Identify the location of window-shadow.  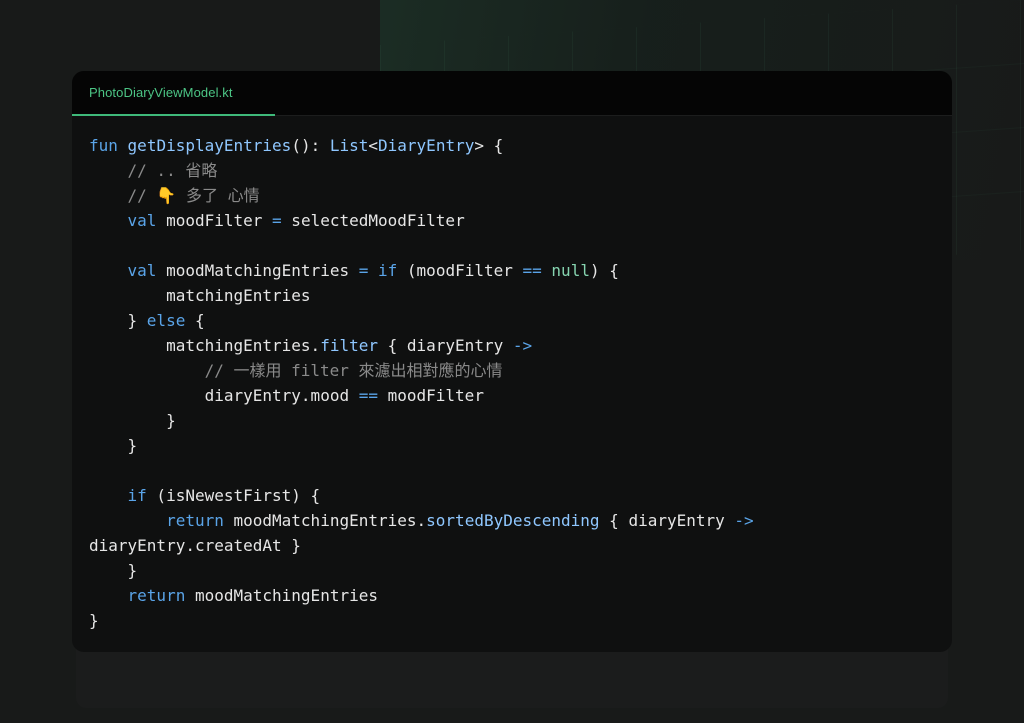
(512, 678).